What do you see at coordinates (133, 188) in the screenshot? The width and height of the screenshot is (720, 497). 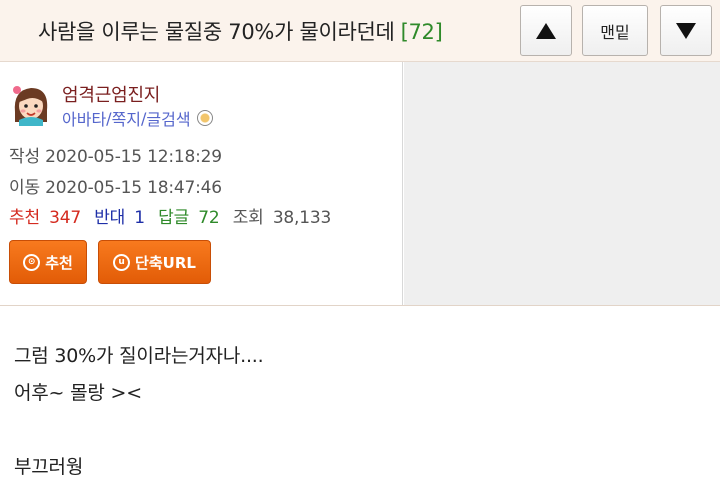 I see `moved-value: 2020-05-15 18:47:46` at bounding box center [133, 188].